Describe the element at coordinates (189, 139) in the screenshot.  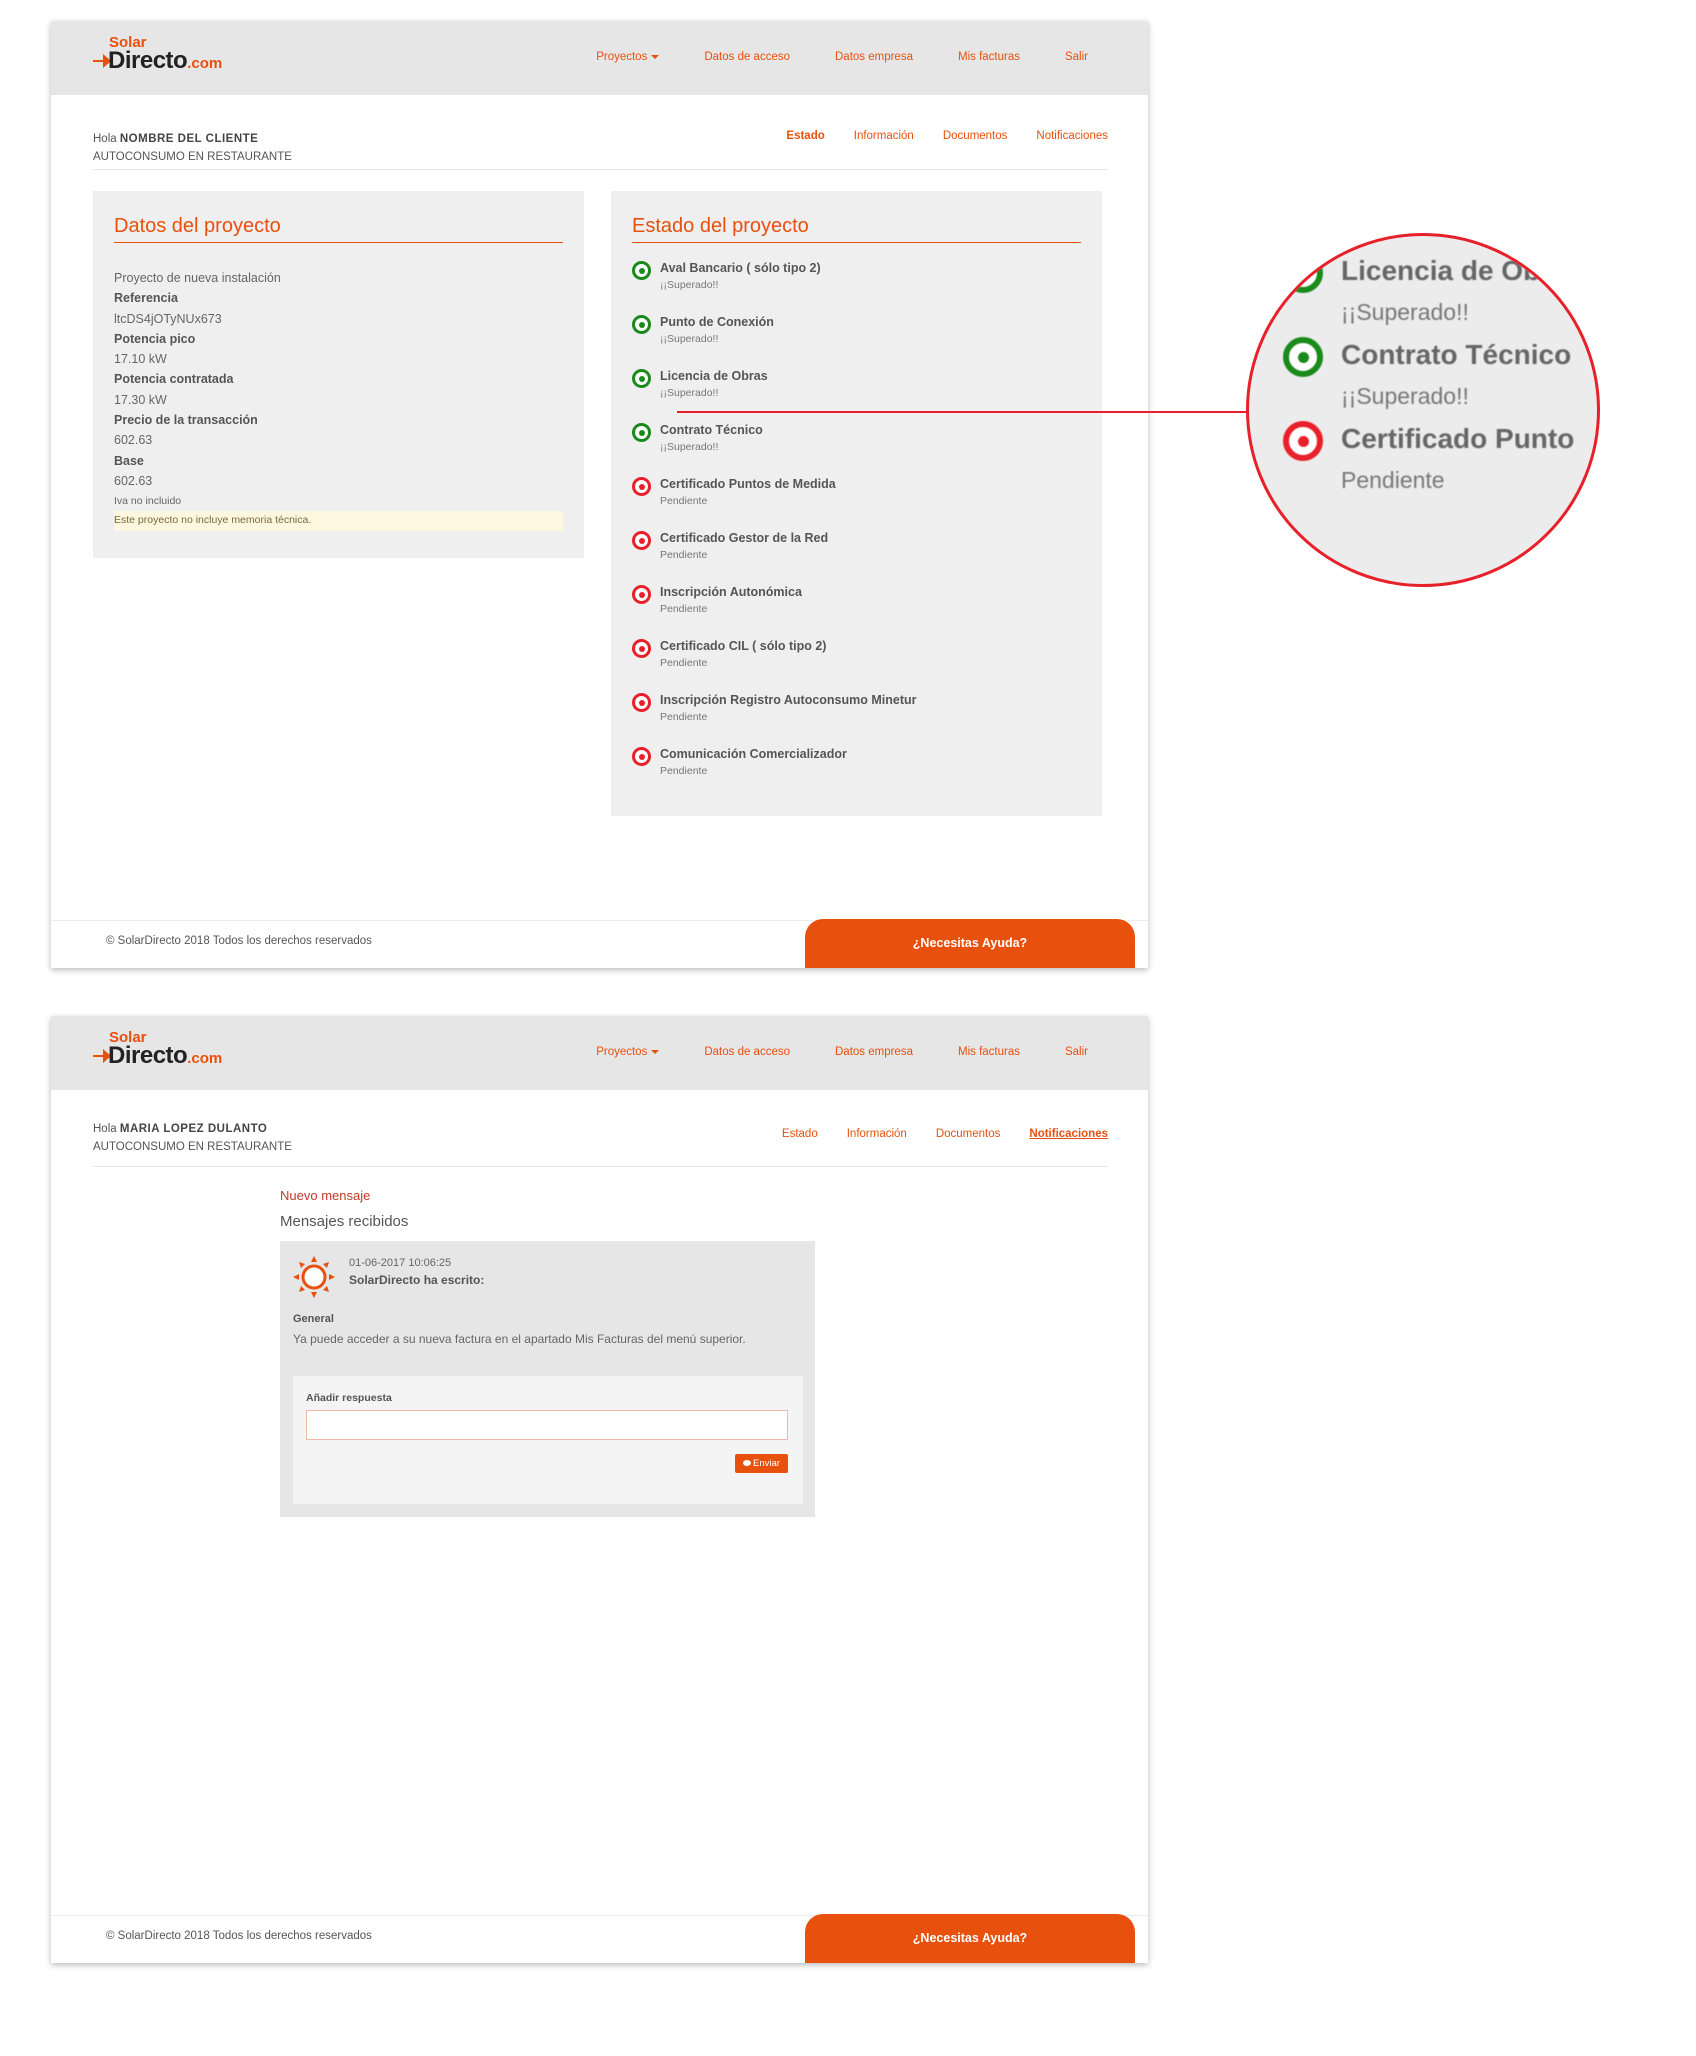
I see `client-name: NOMBRE DEL CLIENTE` at that location.